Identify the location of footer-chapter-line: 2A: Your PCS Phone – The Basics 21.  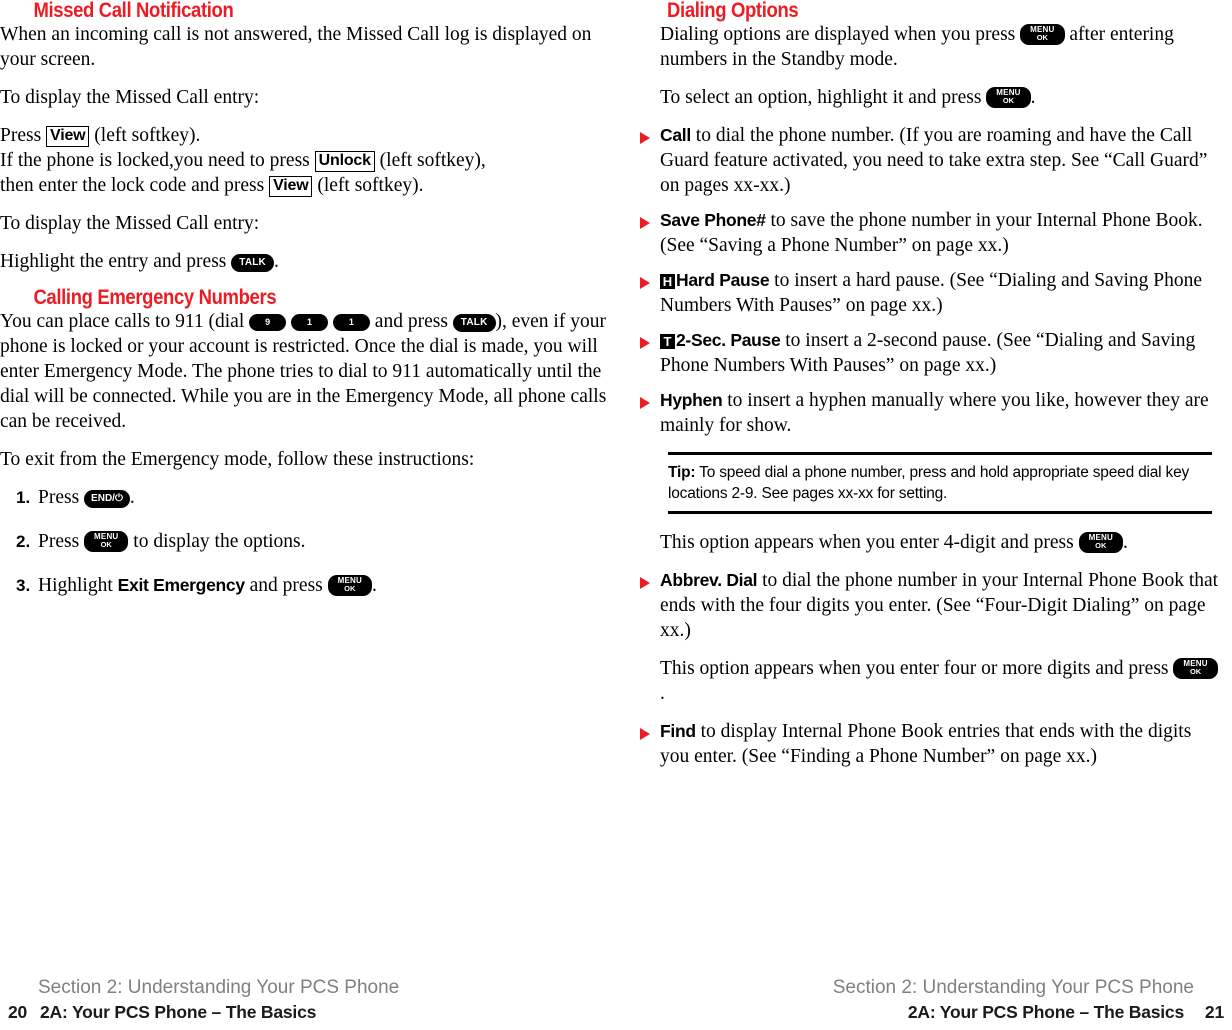
(924, 1015).